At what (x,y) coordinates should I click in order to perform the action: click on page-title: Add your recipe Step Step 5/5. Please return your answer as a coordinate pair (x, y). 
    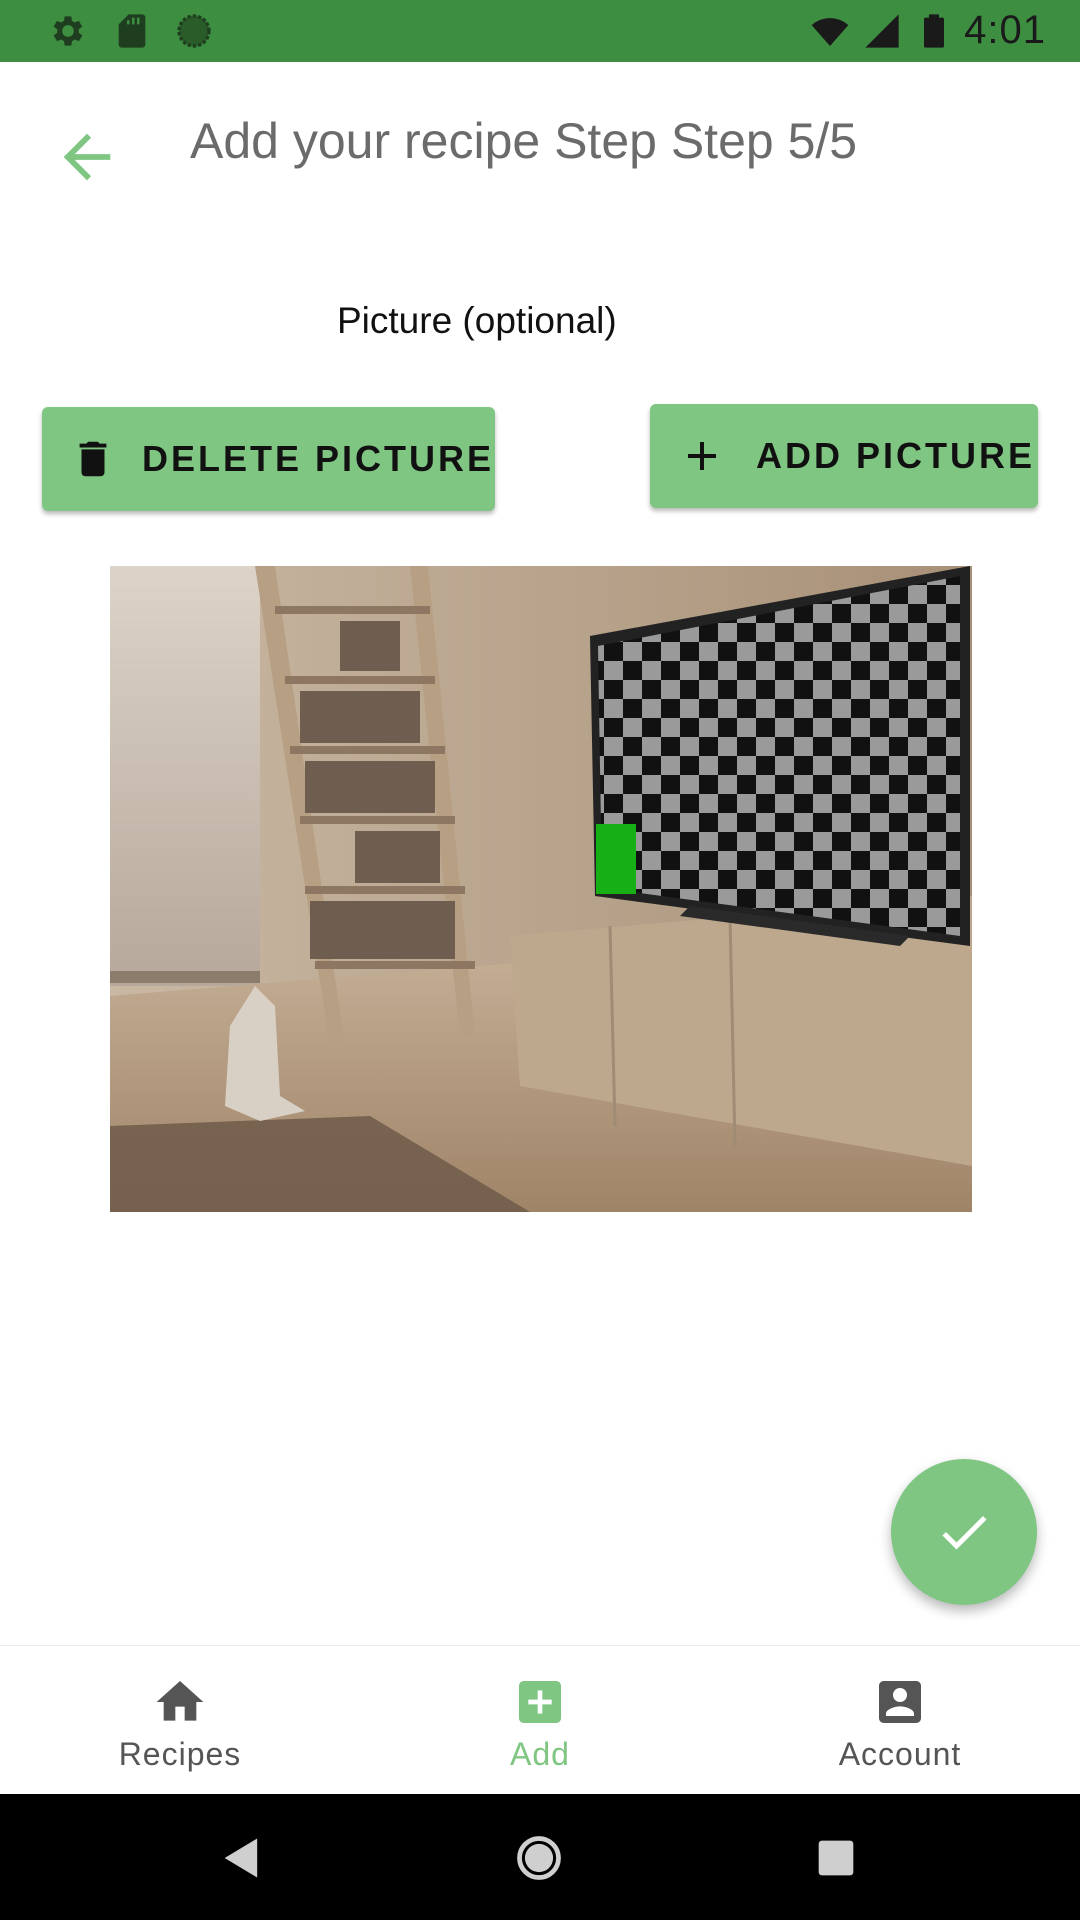
    Looking at the image, I should click on (524, 141).